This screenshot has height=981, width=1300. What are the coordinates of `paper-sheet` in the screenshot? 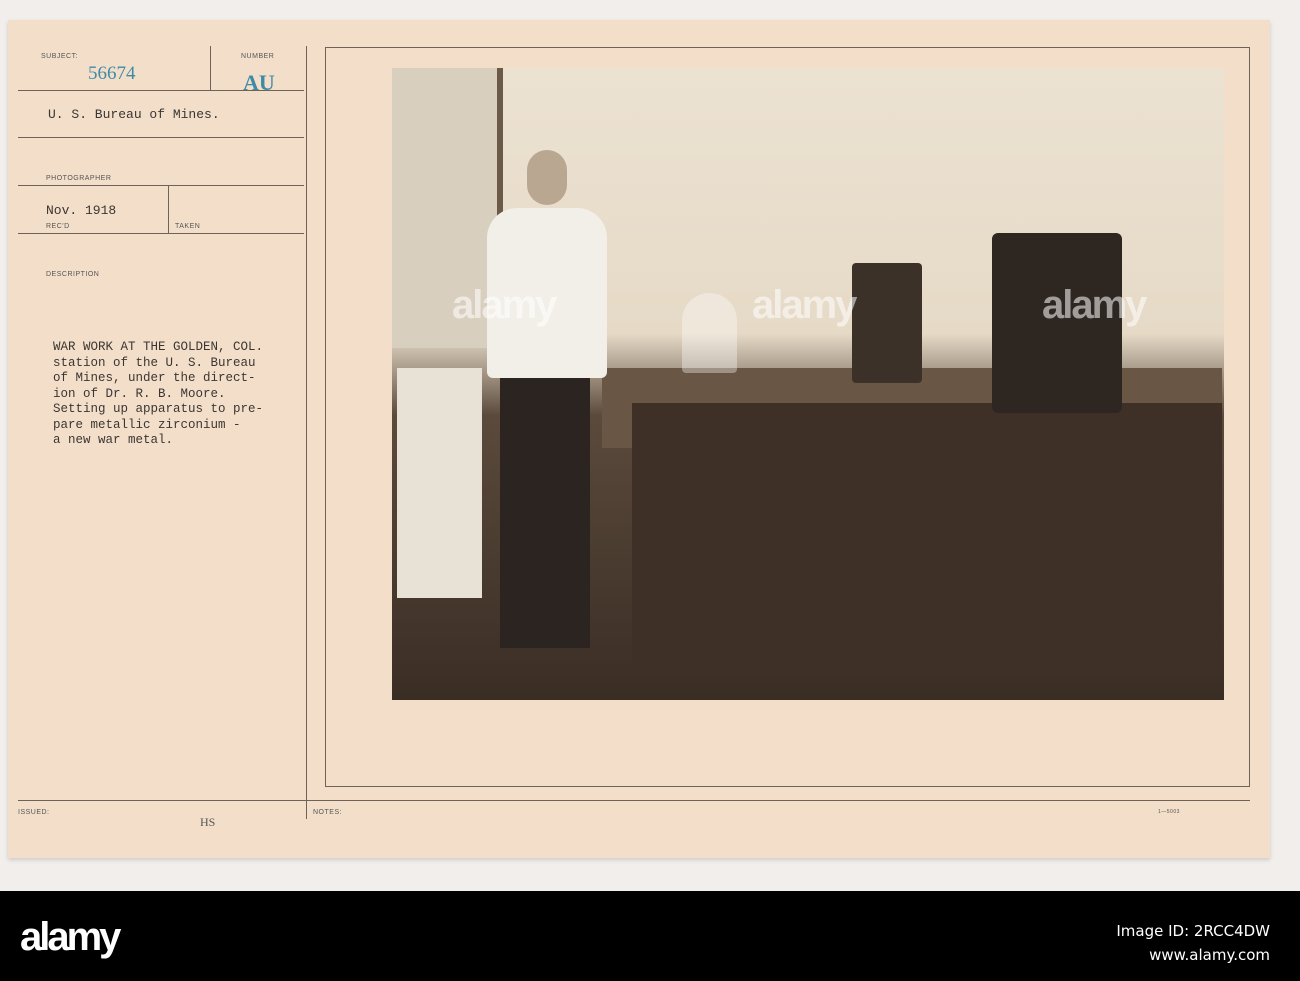 It's located at (439, 483).